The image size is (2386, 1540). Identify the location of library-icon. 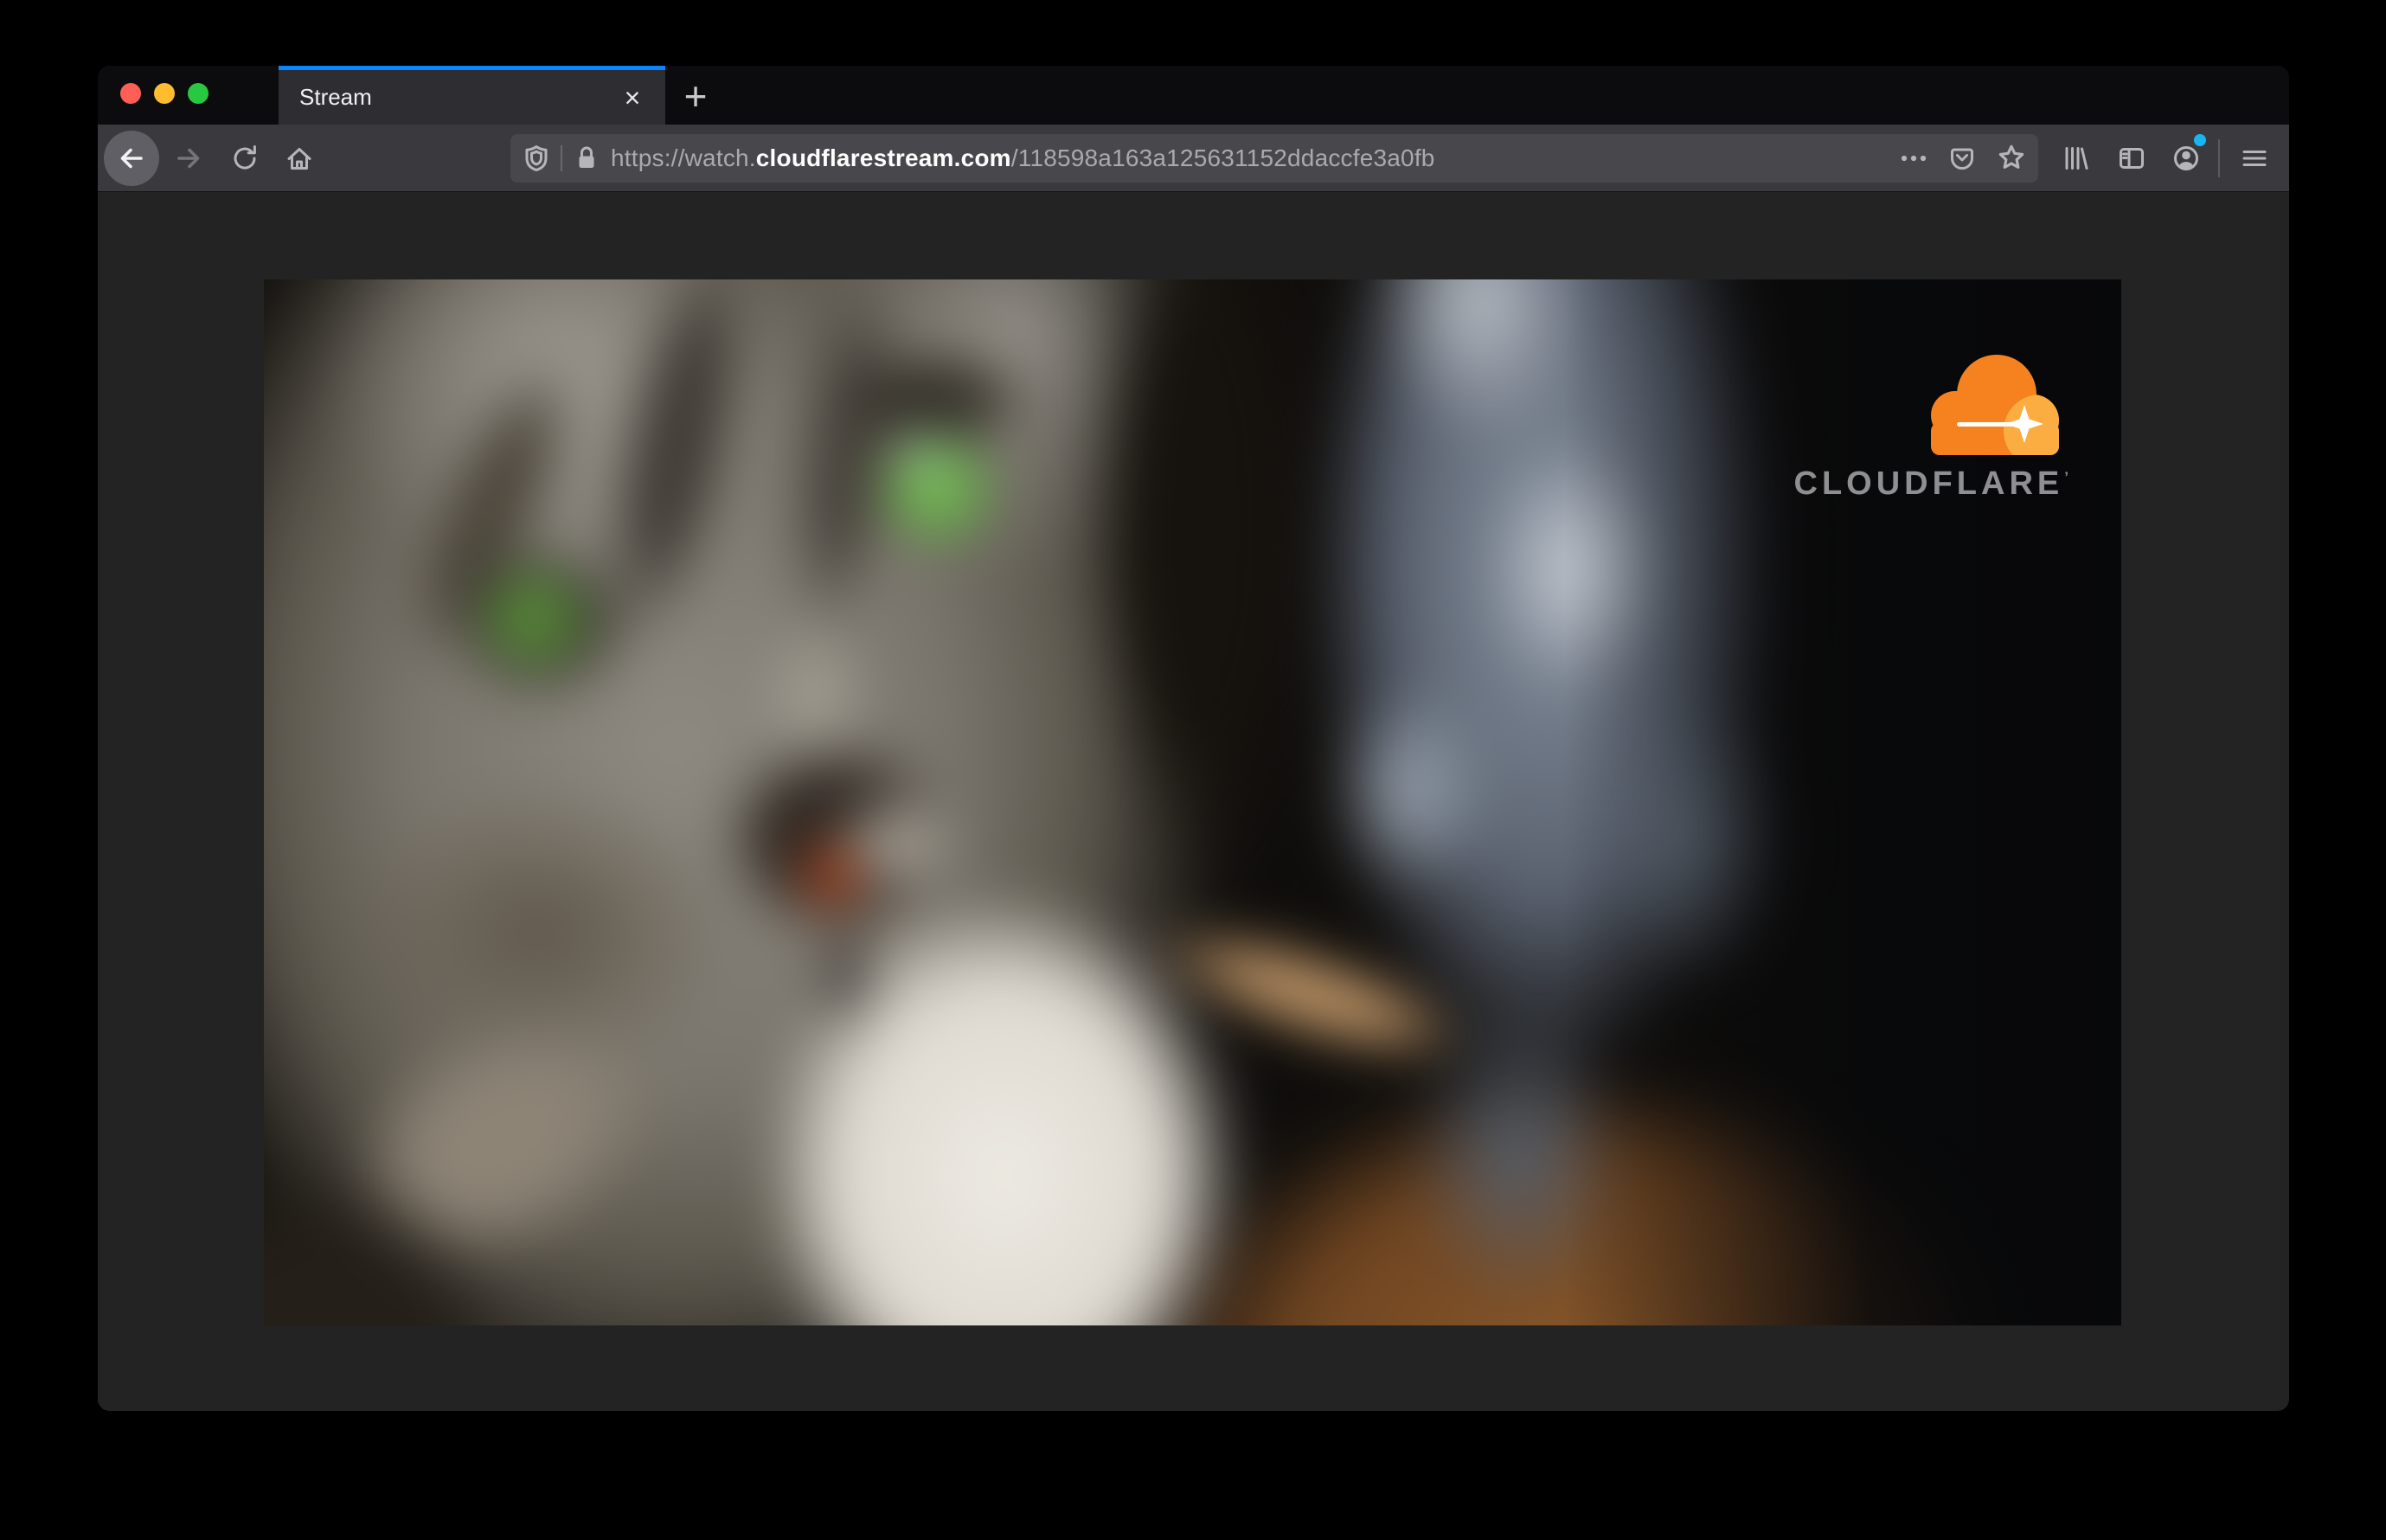
(2077, 158).